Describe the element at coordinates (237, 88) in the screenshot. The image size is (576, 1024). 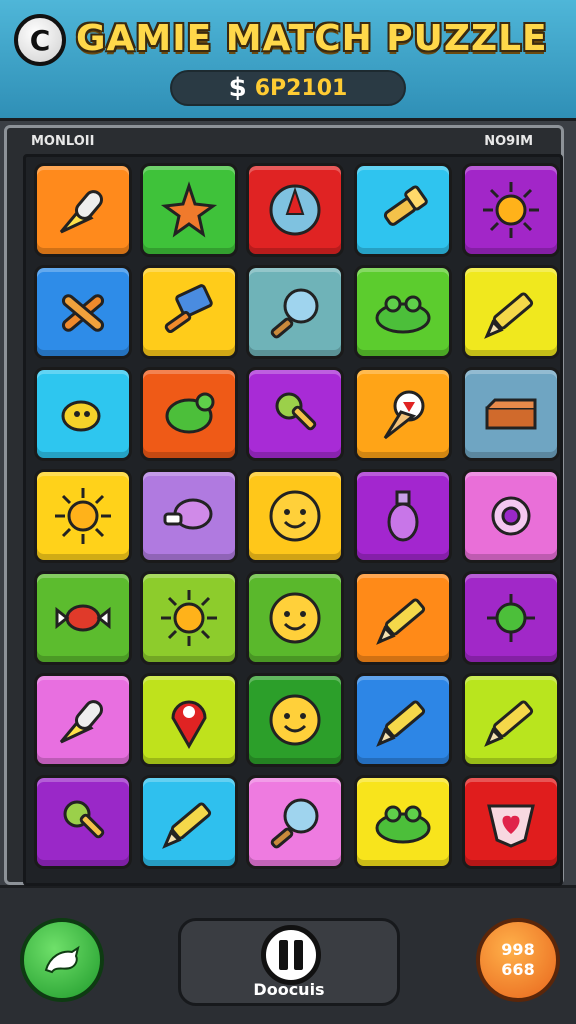
I see `currency-icon: $` at that location.